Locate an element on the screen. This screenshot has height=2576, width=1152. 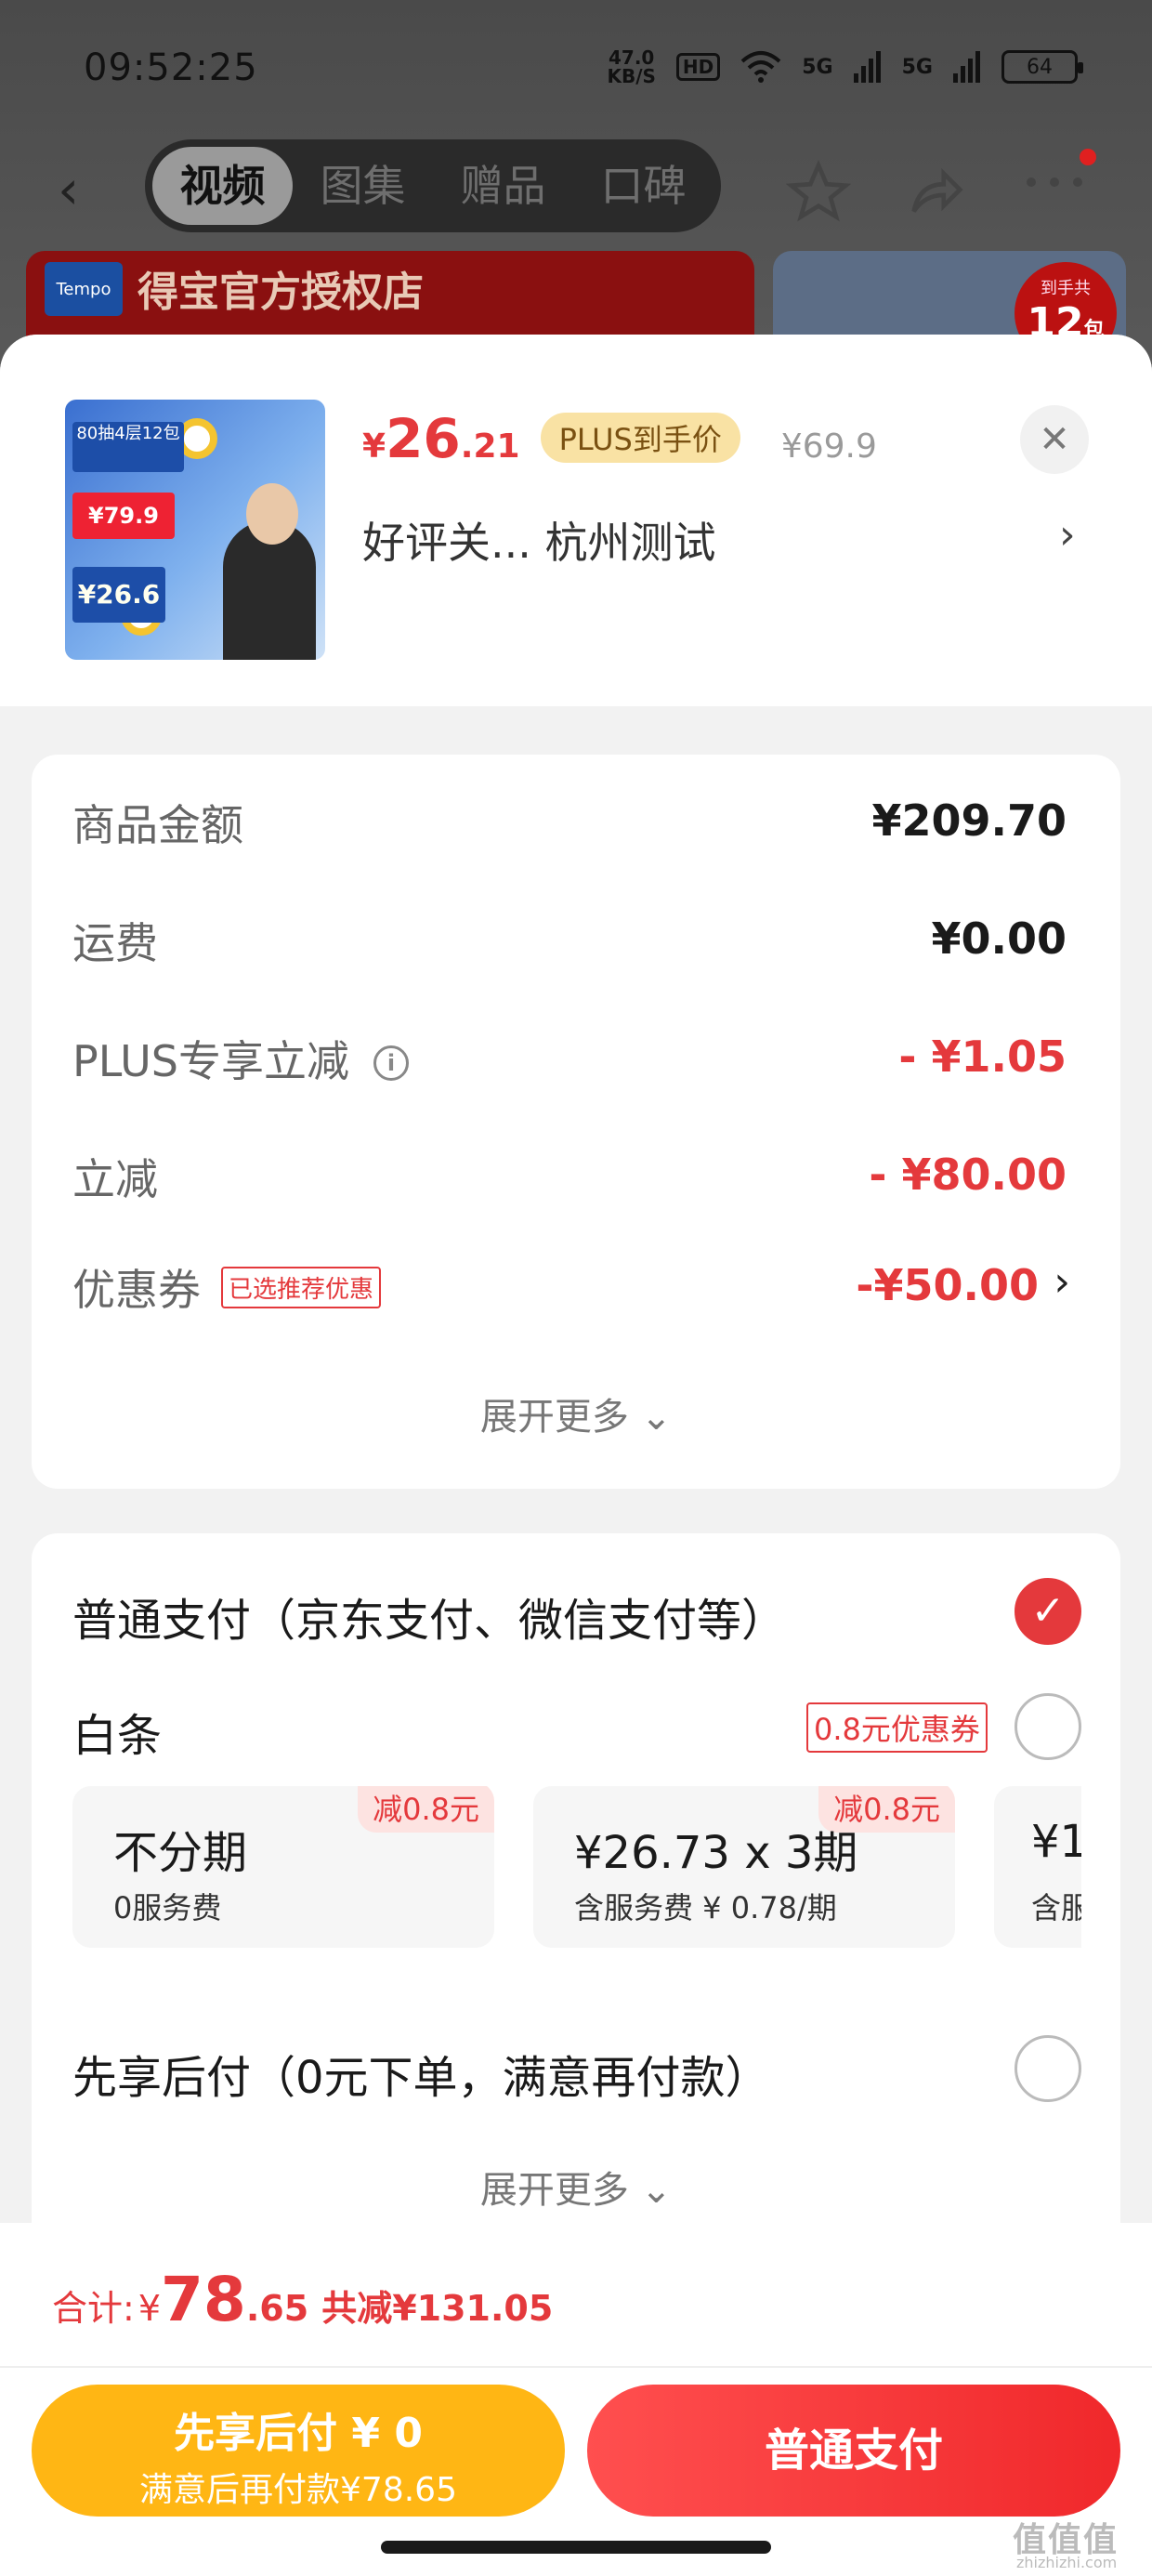
plus-price-tag: PLUS到手价 is located at coordinates (640, 438).